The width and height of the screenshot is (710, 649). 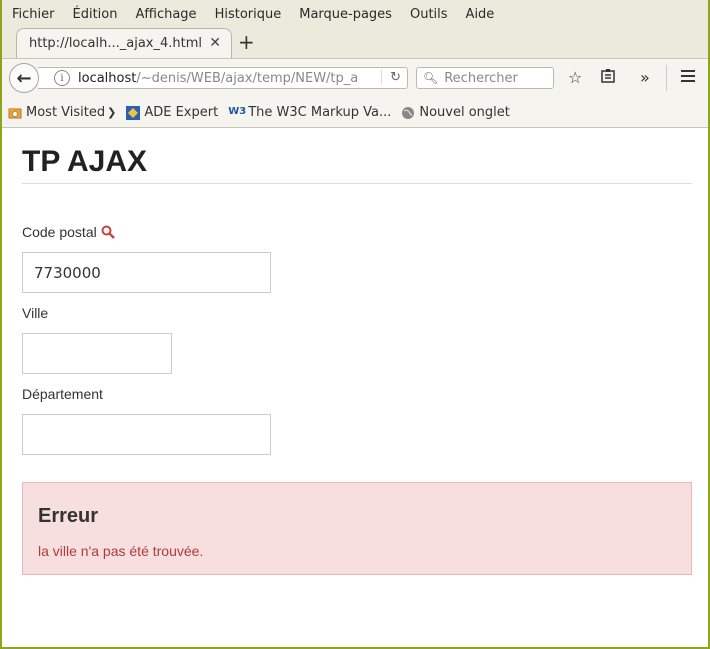 What do you see at coordinates (97, 353) in the screenshot?
I see `ville-input` at bounding box center [97, 353].